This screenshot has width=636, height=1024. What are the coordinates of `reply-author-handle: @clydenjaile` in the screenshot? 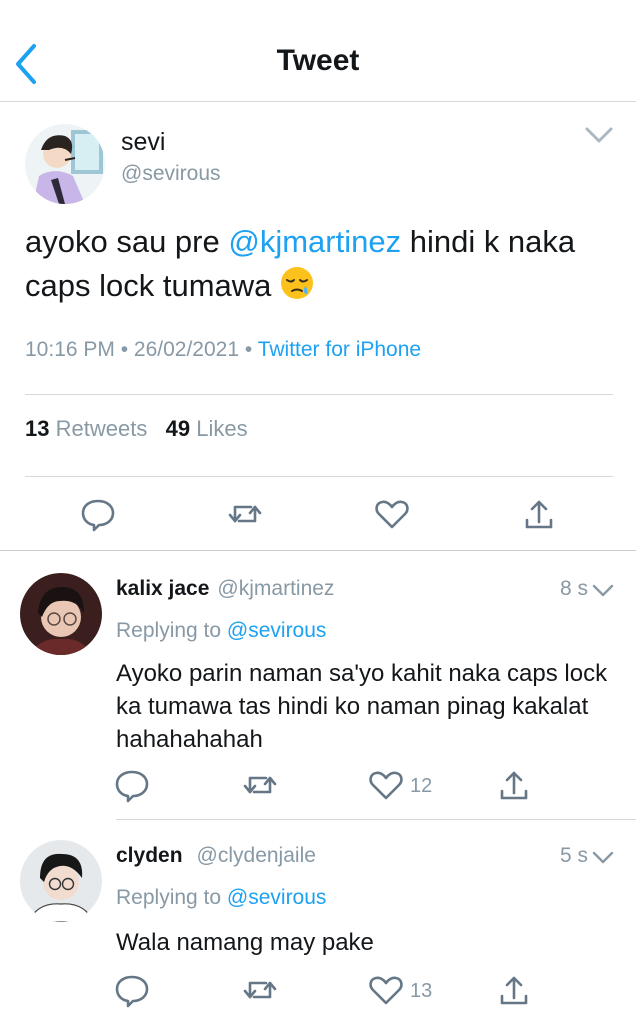 It's located at (256, 855).